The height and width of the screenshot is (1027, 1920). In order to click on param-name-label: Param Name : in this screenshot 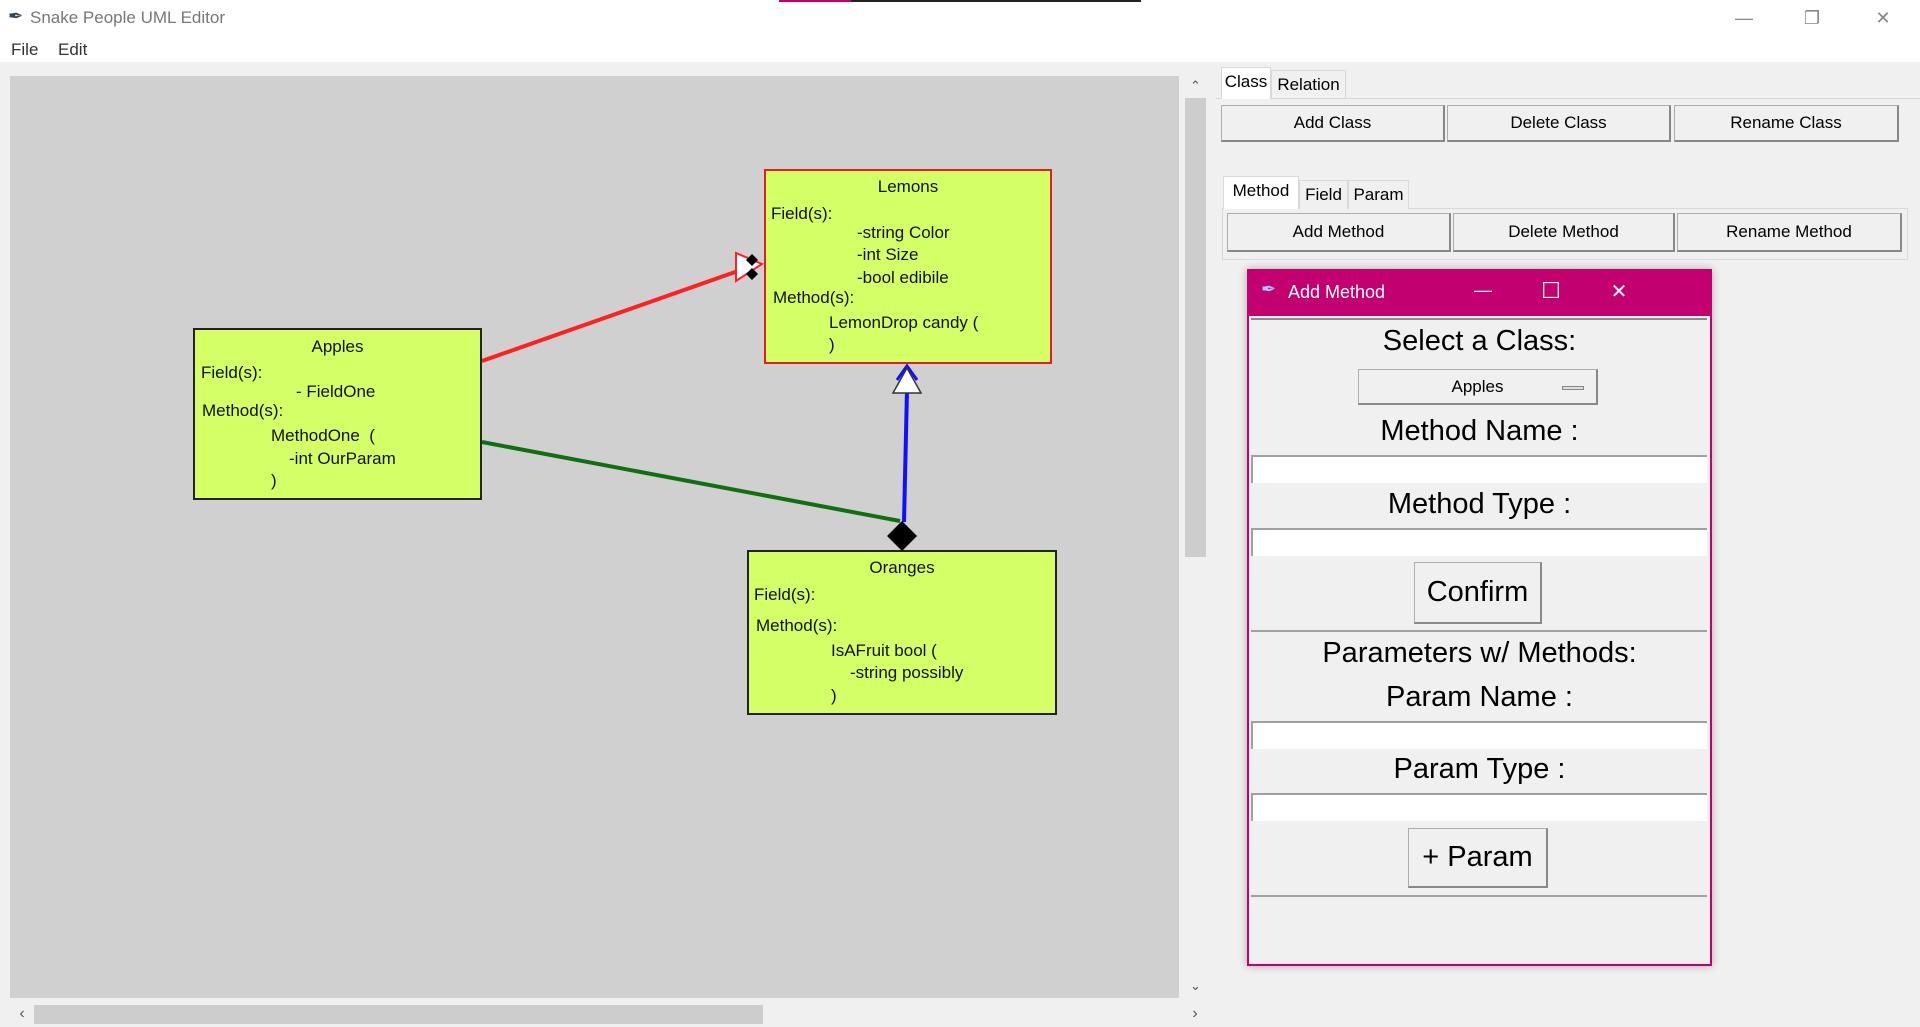, I will do `click(1479, 697)`.